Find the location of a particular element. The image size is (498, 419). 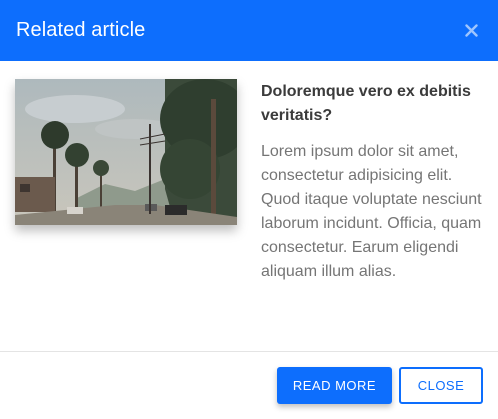

modal-title: Related article is located at coordinates (81, 30).